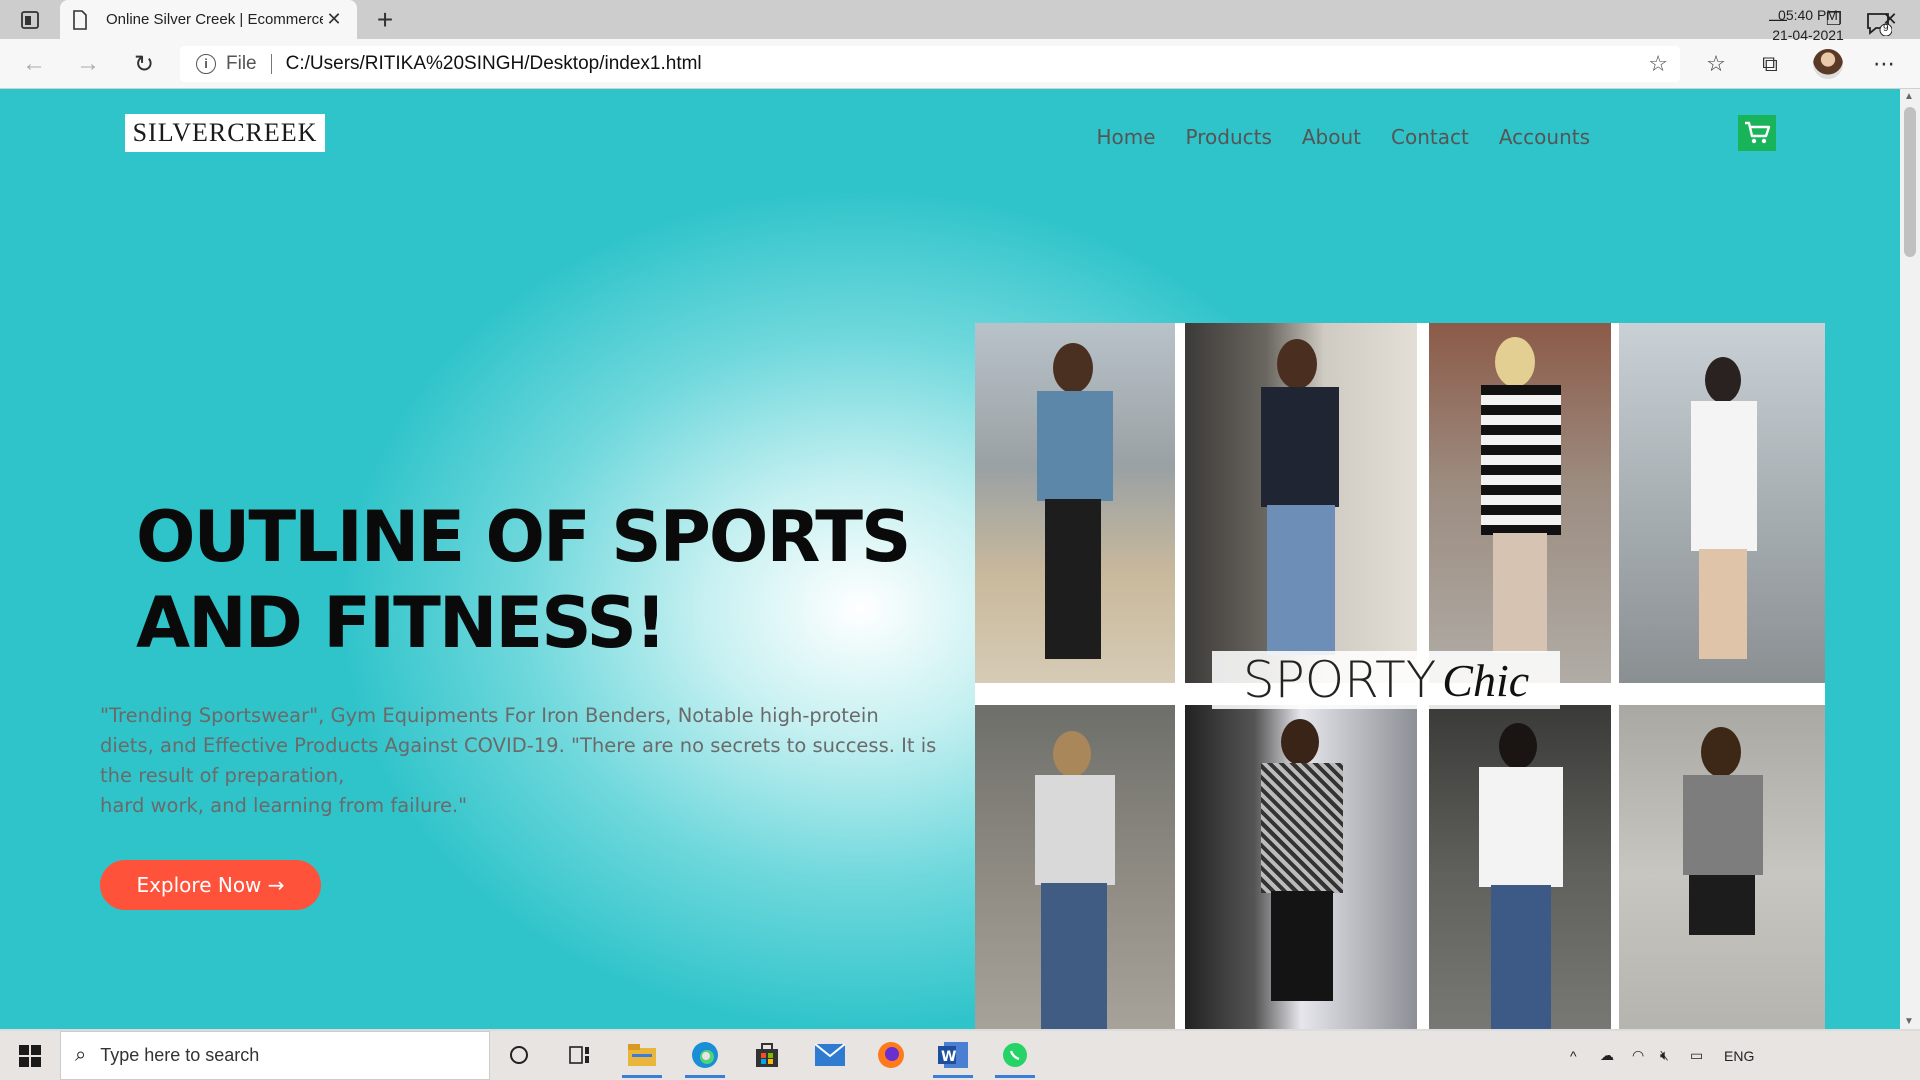 This screenshot has height=1080, width=1920. I want to click on cart-icon, so click(1757, 133).